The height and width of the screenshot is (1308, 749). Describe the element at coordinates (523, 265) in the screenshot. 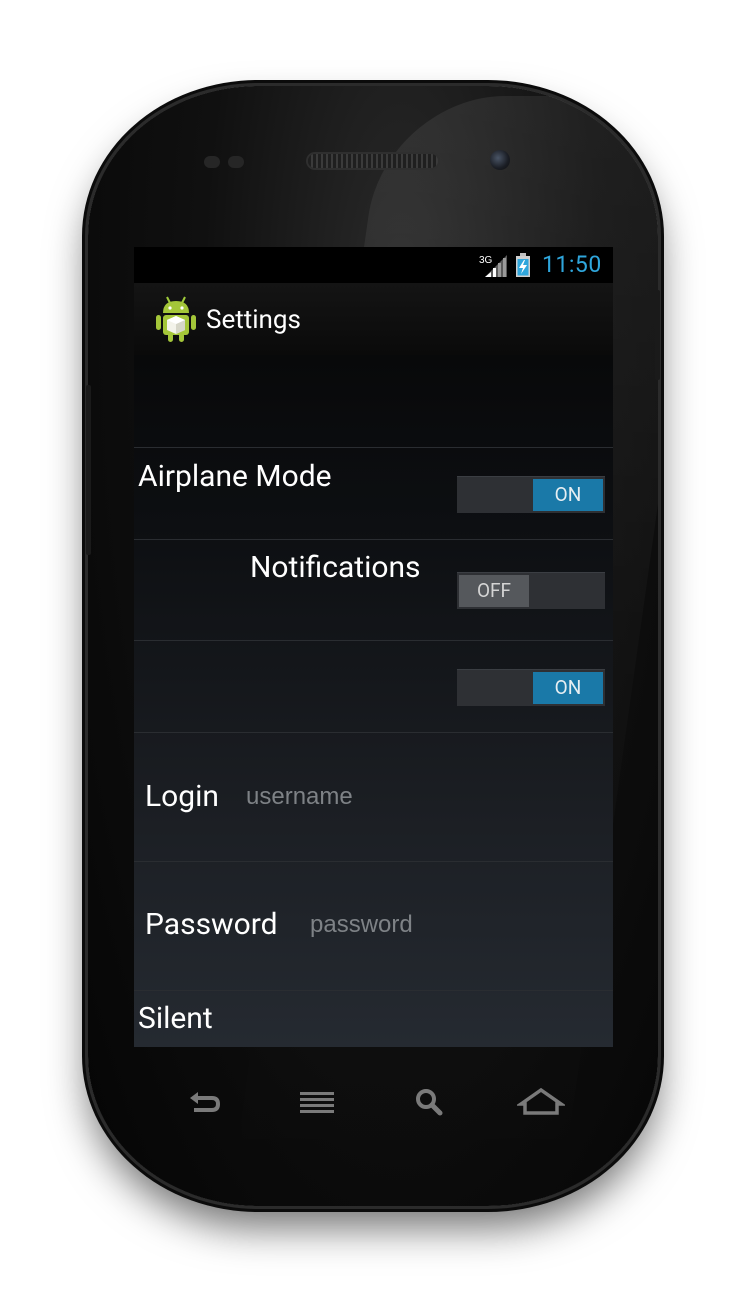

I see `battery-charging-icon` at that location.